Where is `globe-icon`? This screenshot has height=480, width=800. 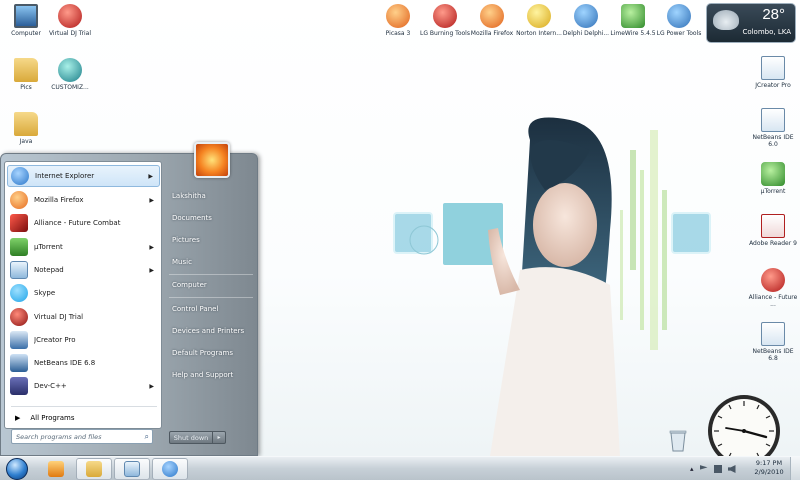
globe-icon is located at coordinates (70, 70).